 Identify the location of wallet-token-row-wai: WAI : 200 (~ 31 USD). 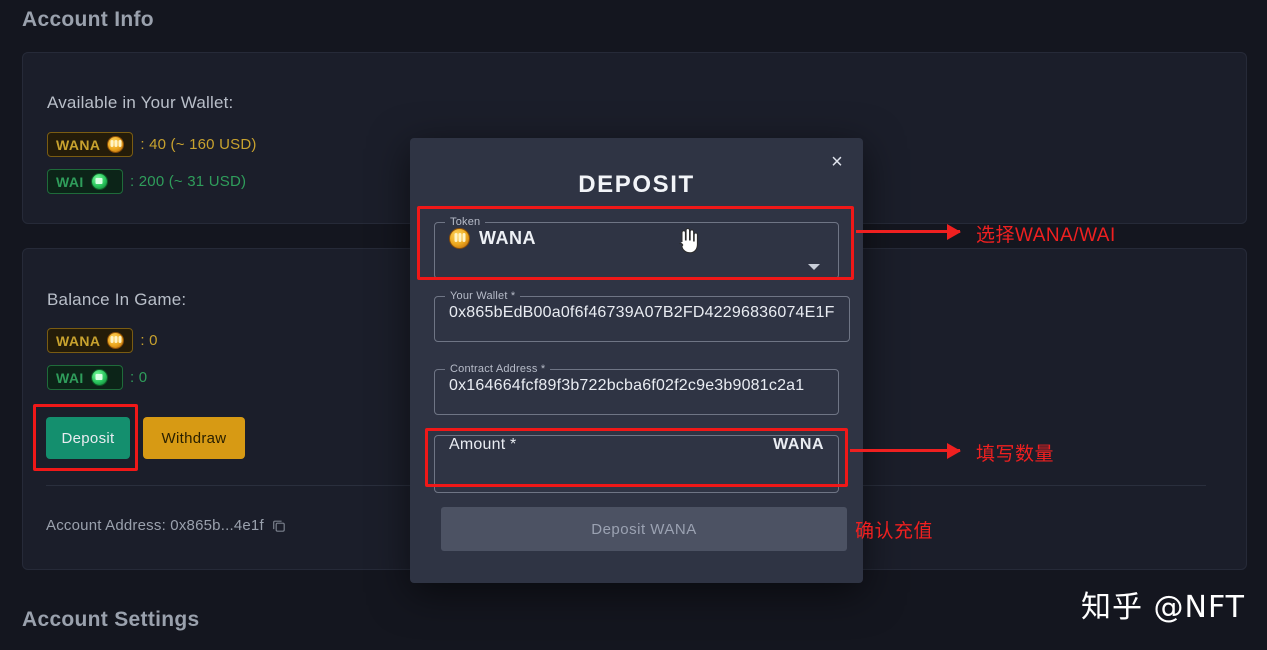
(146, 181).